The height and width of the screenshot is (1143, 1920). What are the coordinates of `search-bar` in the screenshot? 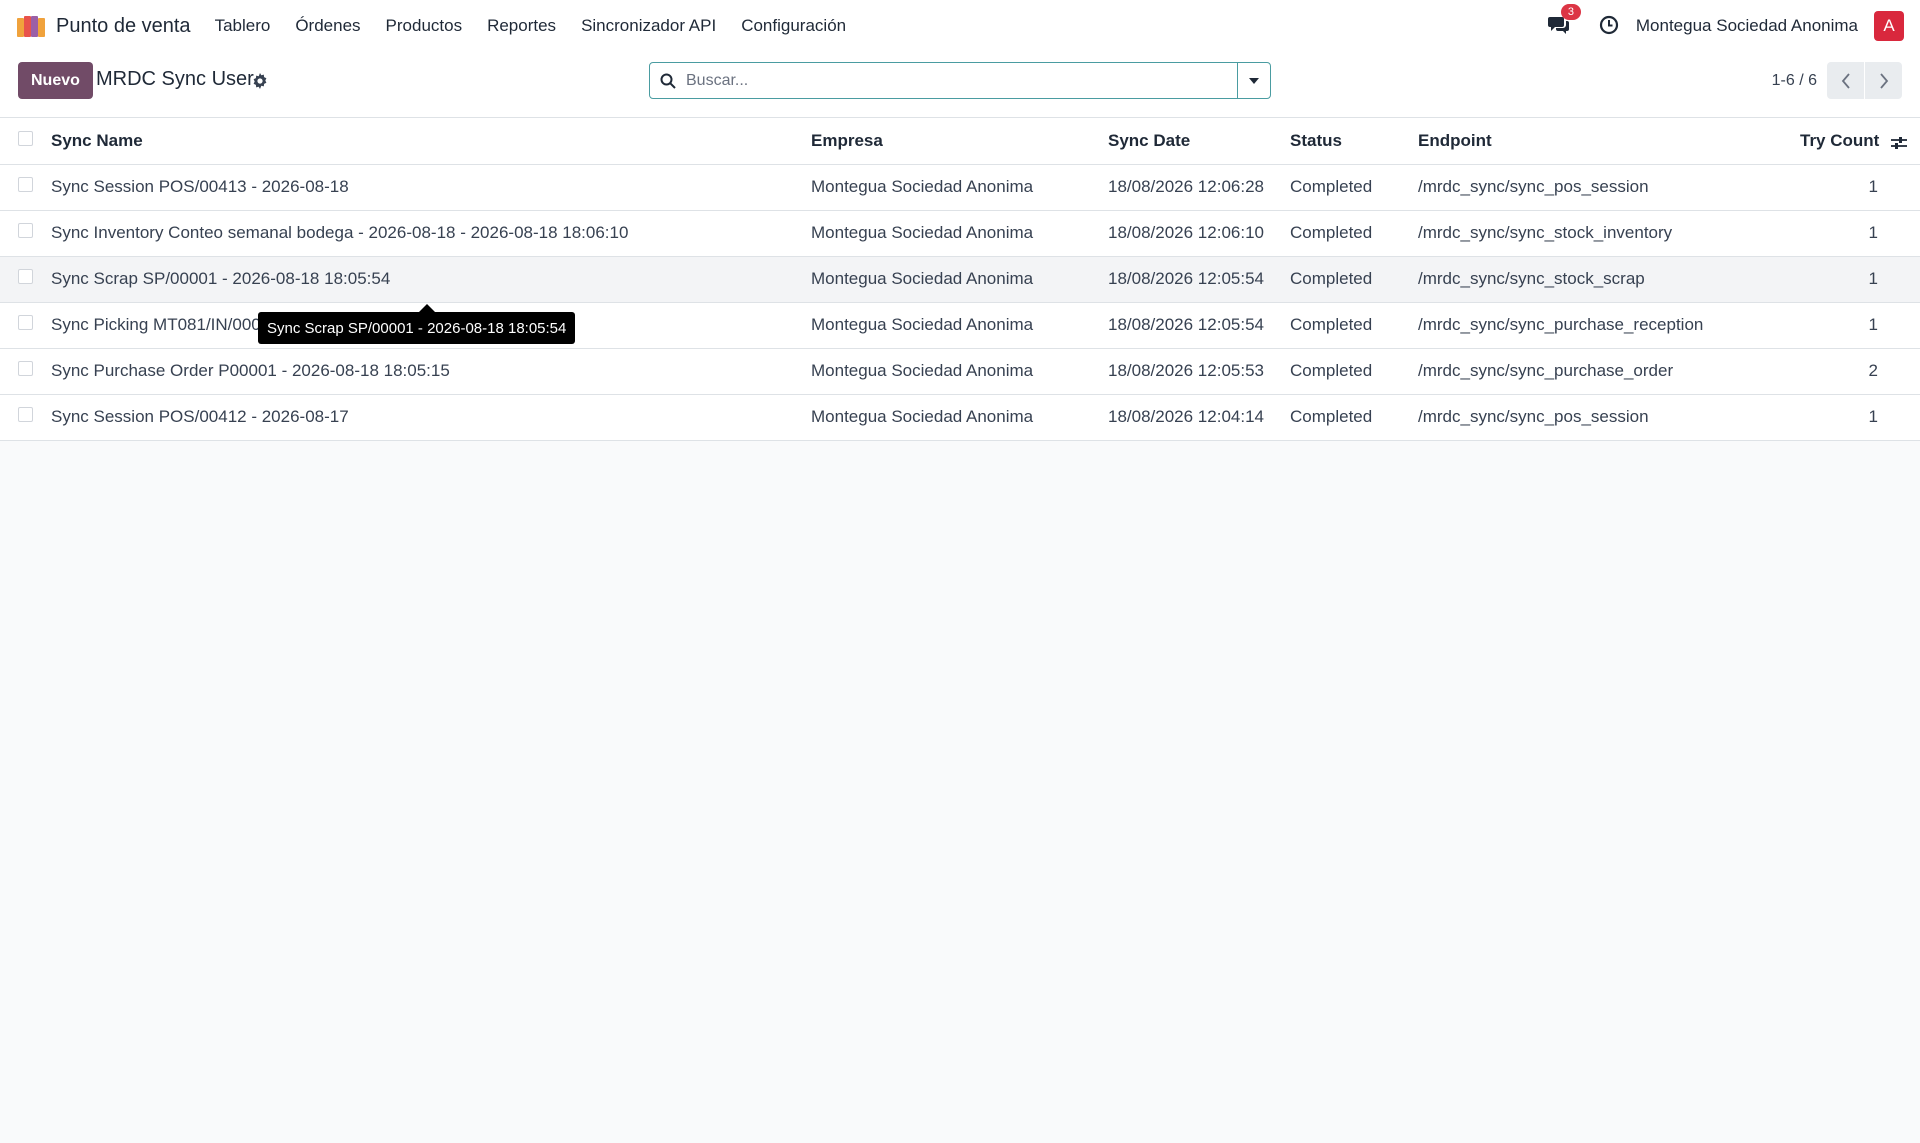 It's located at (960, 80).